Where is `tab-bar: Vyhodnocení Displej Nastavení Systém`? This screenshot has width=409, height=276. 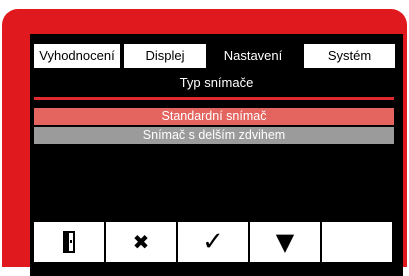 tab-bar: Vyhodnocení Displej Nastavení Systém is located at coordinates (214, 56).